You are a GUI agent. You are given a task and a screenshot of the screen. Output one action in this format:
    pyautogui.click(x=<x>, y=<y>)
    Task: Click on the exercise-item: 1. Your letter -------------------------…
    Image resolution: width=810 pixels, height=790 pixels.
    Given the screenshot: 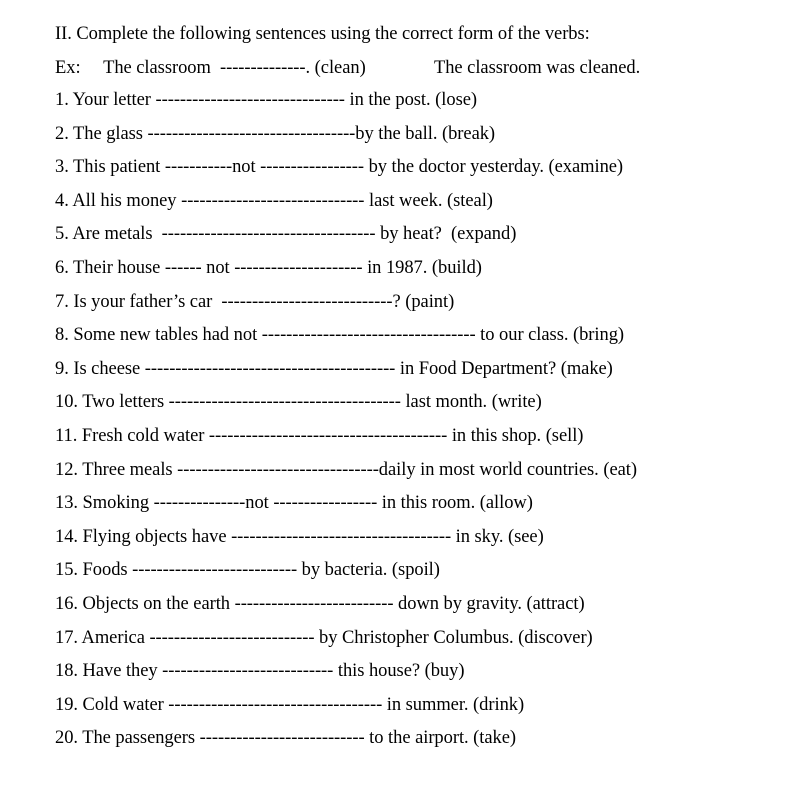 What is the action you would take?
    pyautogui.click(x=266, y=100)
    